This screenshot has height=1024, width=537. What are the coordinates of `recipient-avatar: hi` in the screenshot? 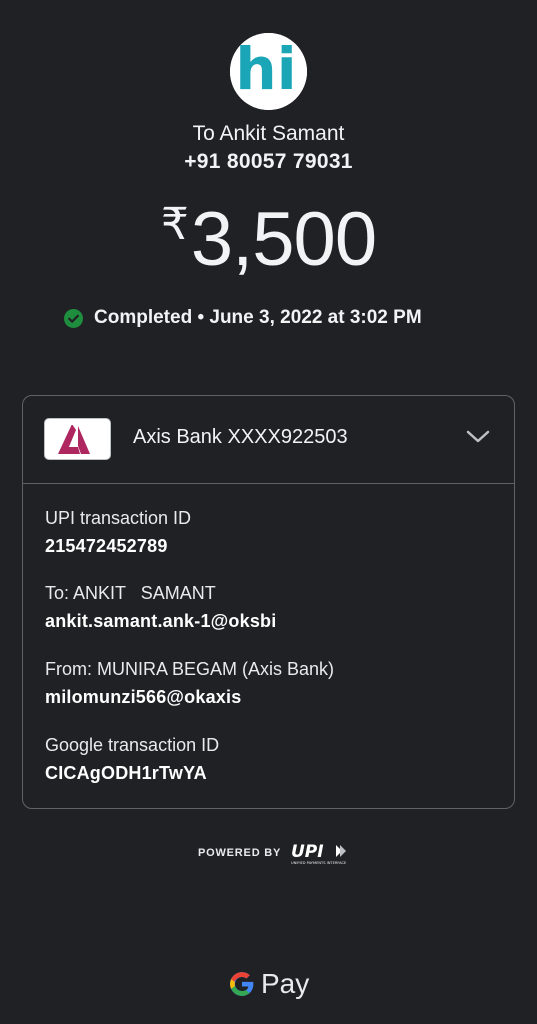 It's located at (268, 71).